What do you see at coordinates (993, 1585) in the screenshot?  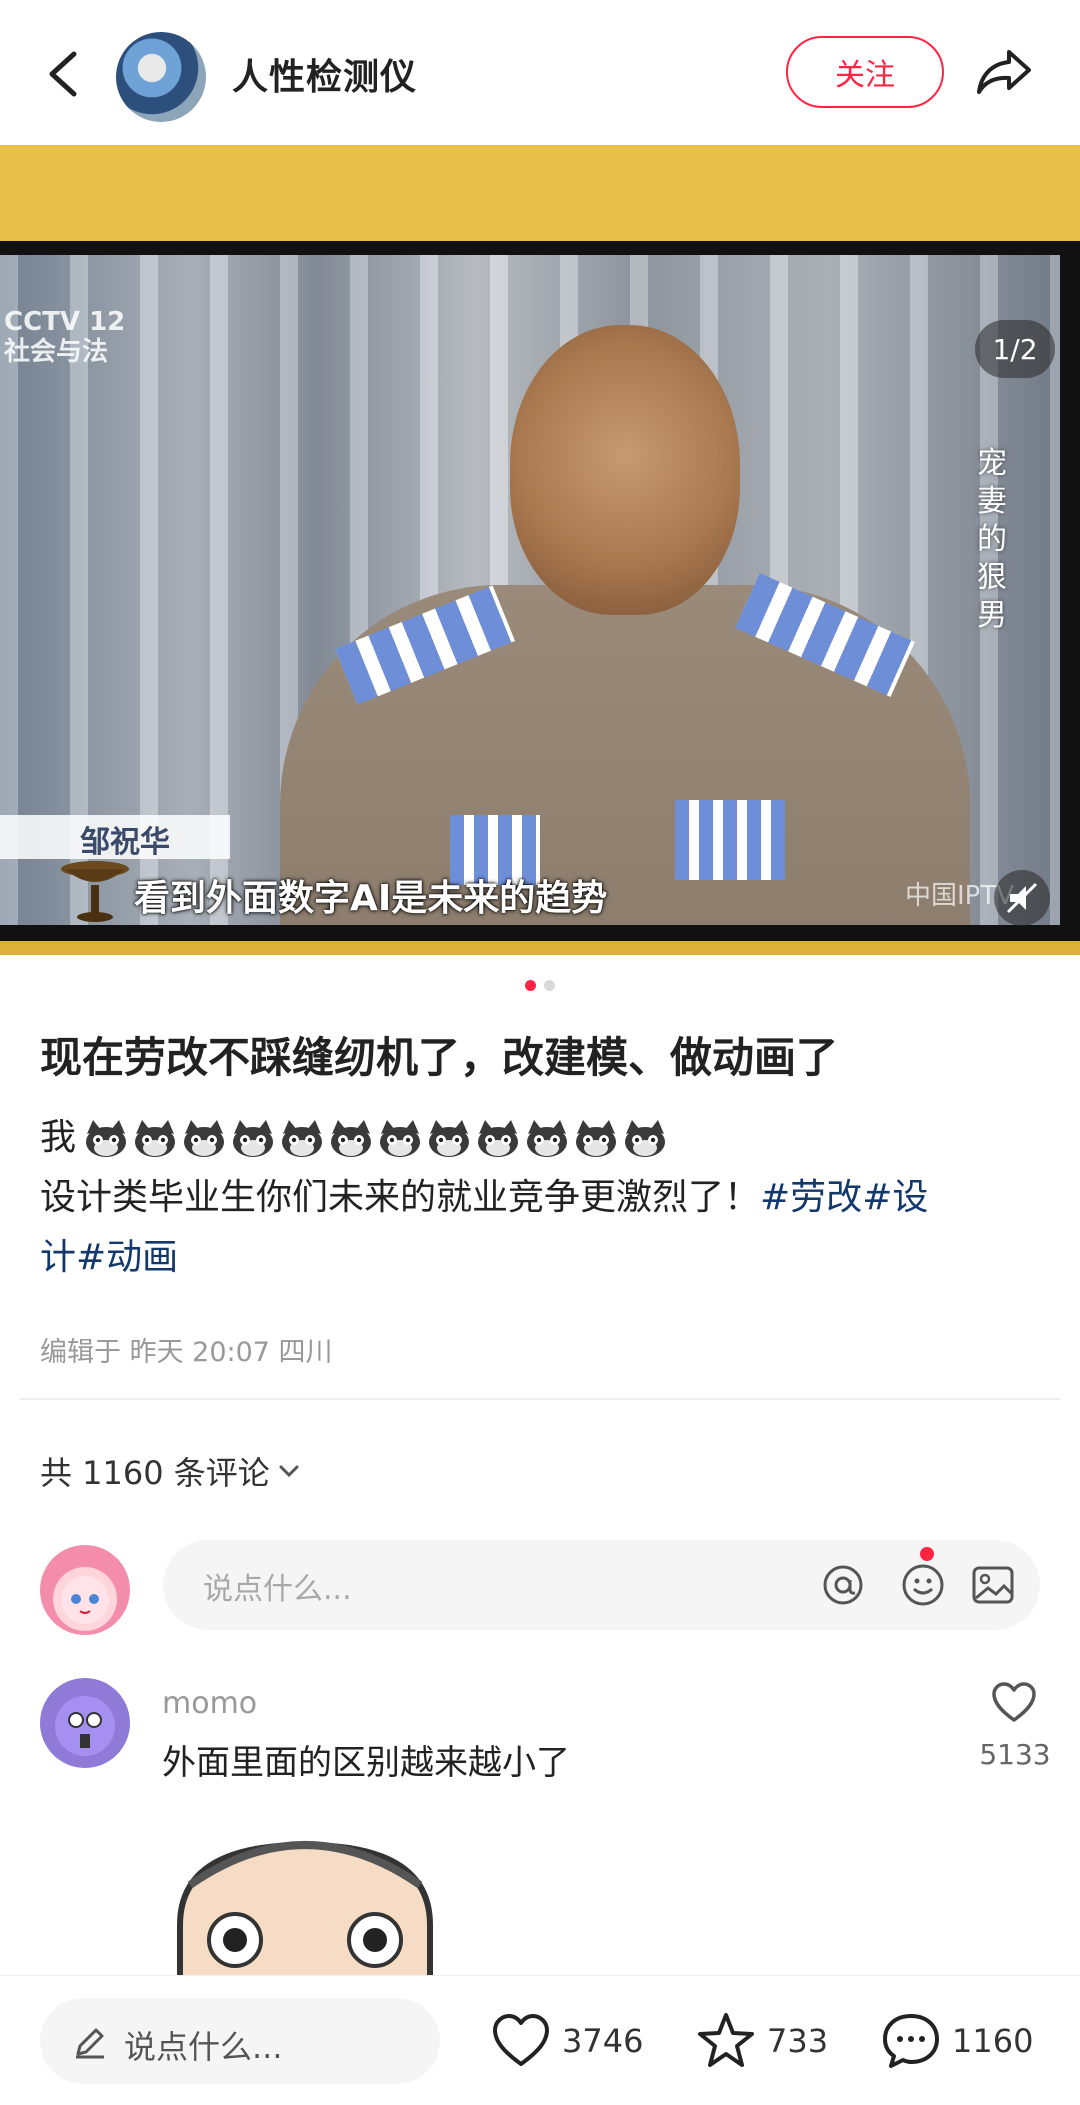 I see `image-icon` at bounding box center [993, 1585].